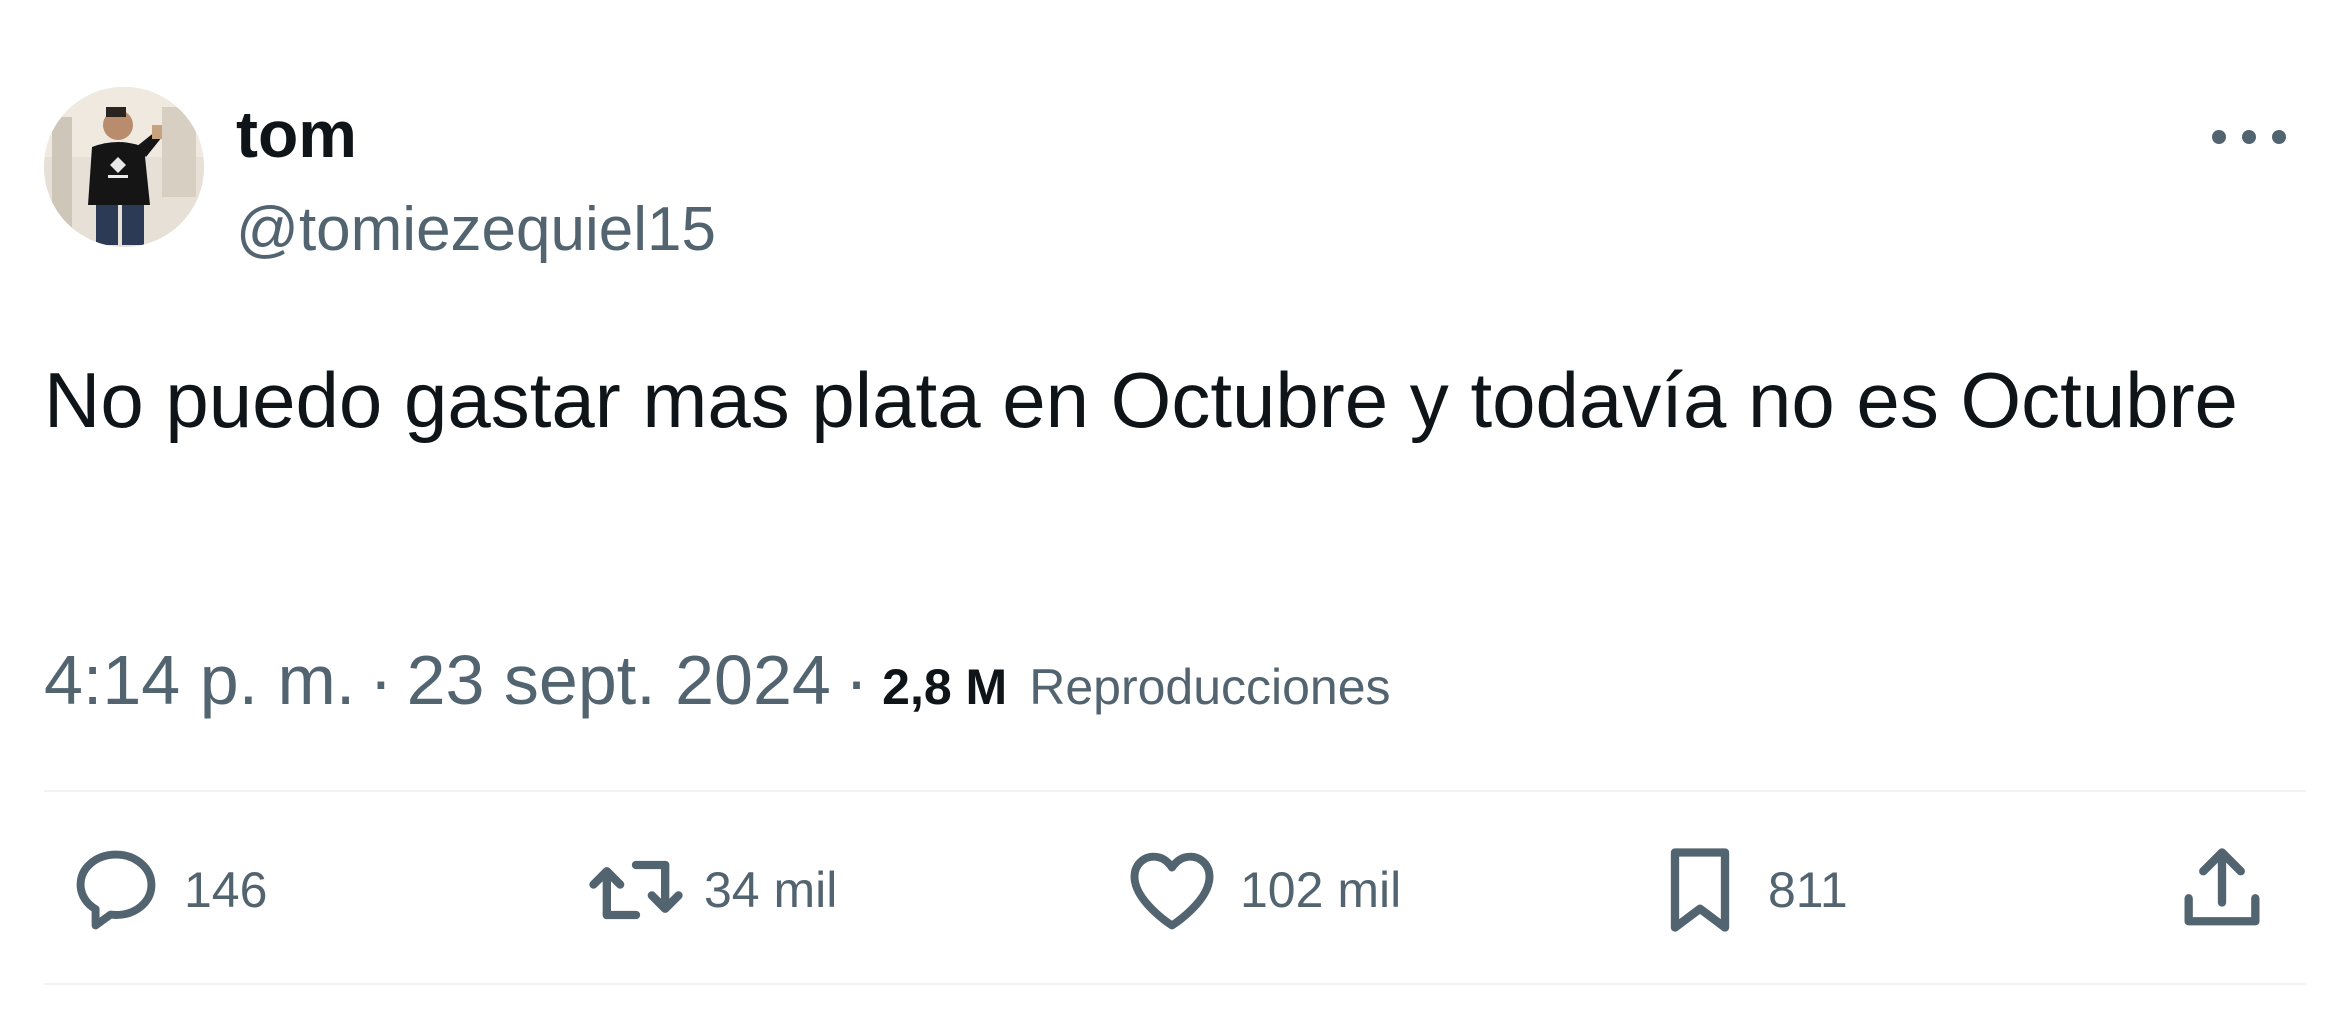 The width and height of the screenshot is (2350, 1013). What do you see at coordinates (199, 680) in the screenshot?
I see `tweet-time: 4:14 p. m.` at bounding box center [199, 680].